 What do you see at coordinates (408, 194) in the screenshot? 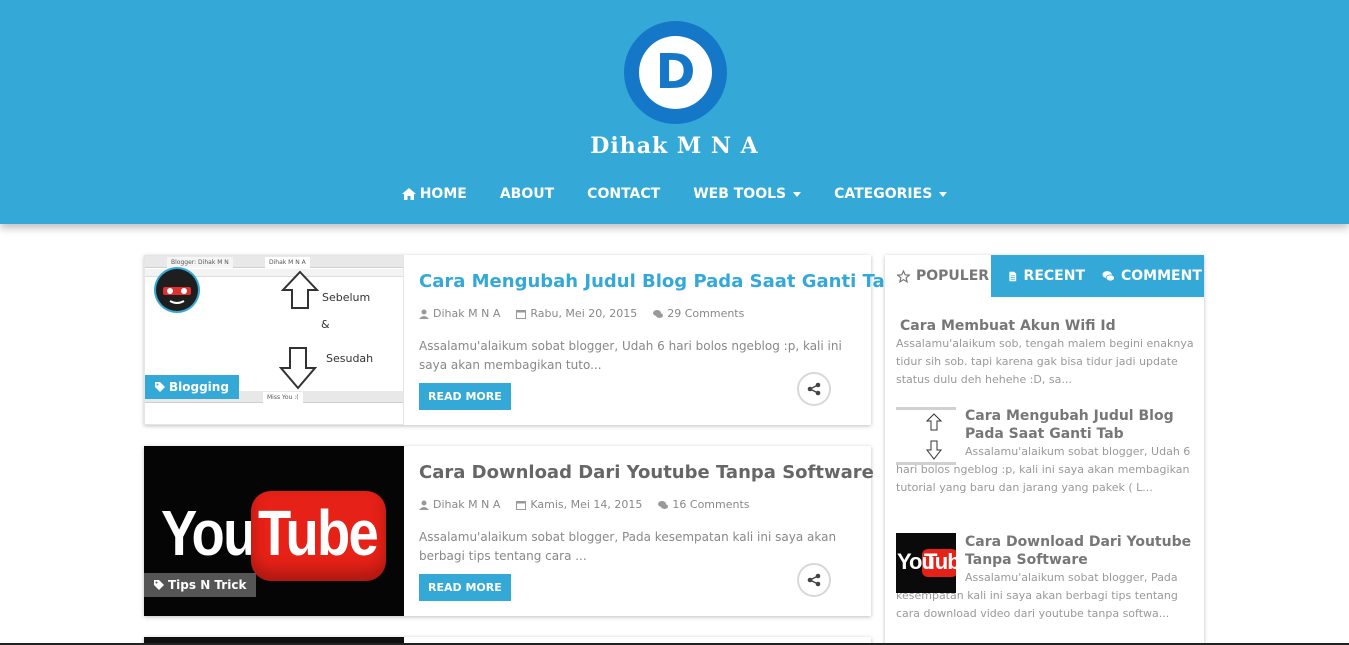
I see `home-icon` at bounding box center [408, 194].